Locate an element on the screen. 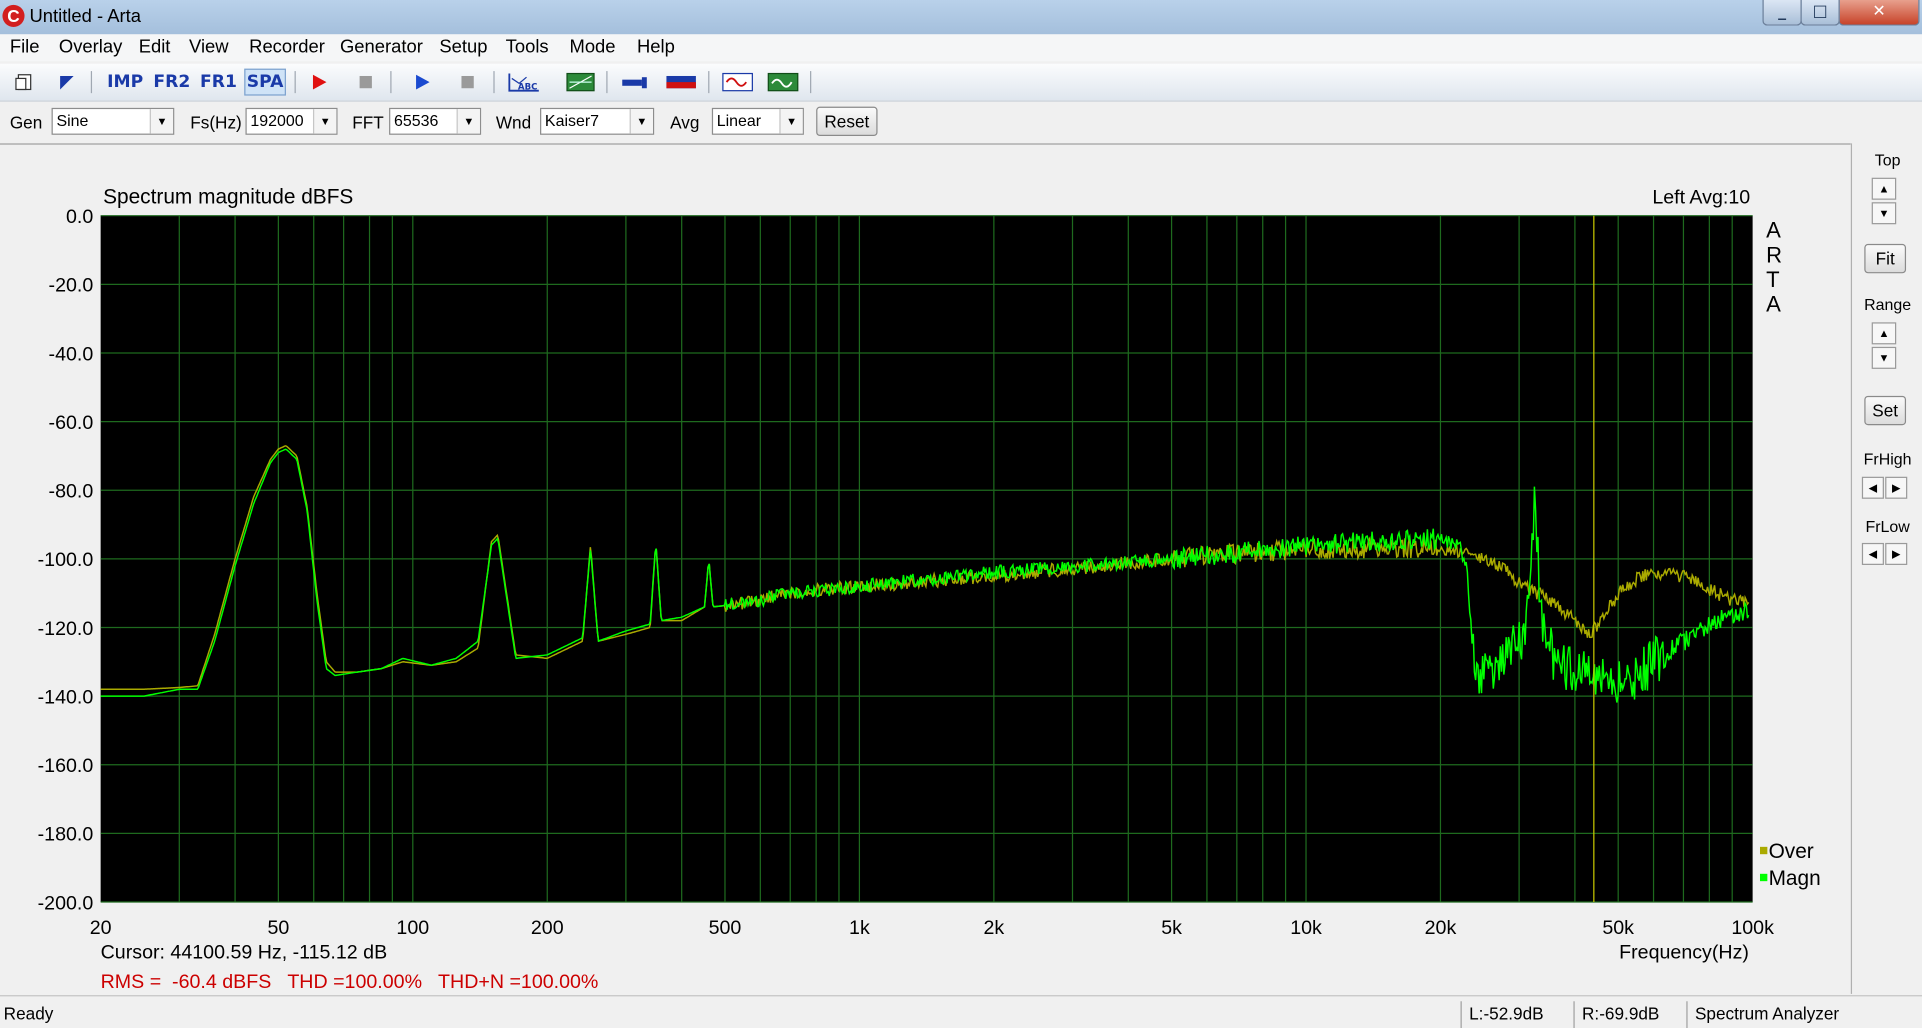 This screenshot has width=1922, height=1028. menu-generator: Generator is located at coordinates (381, 47).